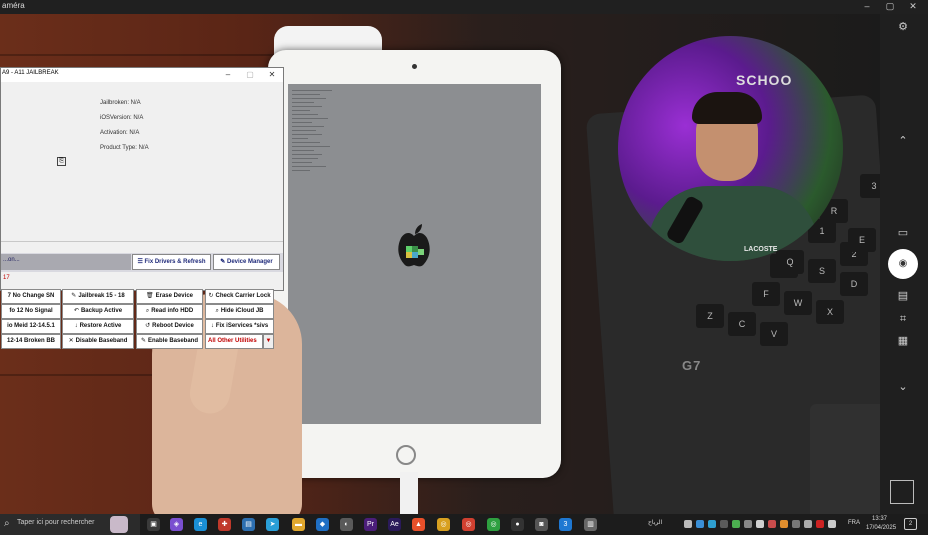 The height and width of the screenshot is (535, 928). I want to click on clock-date: 17/04/2025, so click(881, 528).